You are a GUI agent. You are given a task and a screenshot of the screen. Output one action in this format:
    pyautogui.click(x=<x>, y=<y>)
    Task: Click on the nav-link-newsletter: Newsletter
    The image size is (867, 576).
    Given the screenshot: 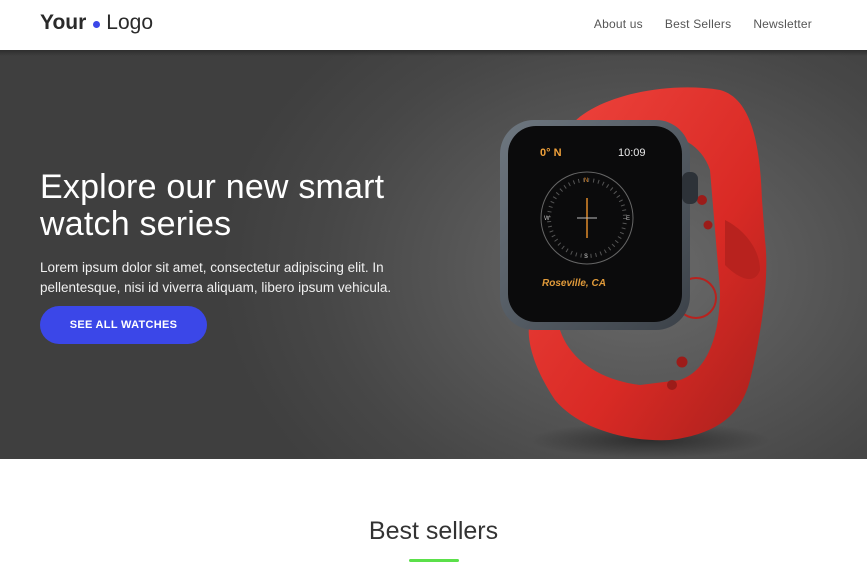 What is the action you would take?
    pyautogui.click(x=782, y=24)
    